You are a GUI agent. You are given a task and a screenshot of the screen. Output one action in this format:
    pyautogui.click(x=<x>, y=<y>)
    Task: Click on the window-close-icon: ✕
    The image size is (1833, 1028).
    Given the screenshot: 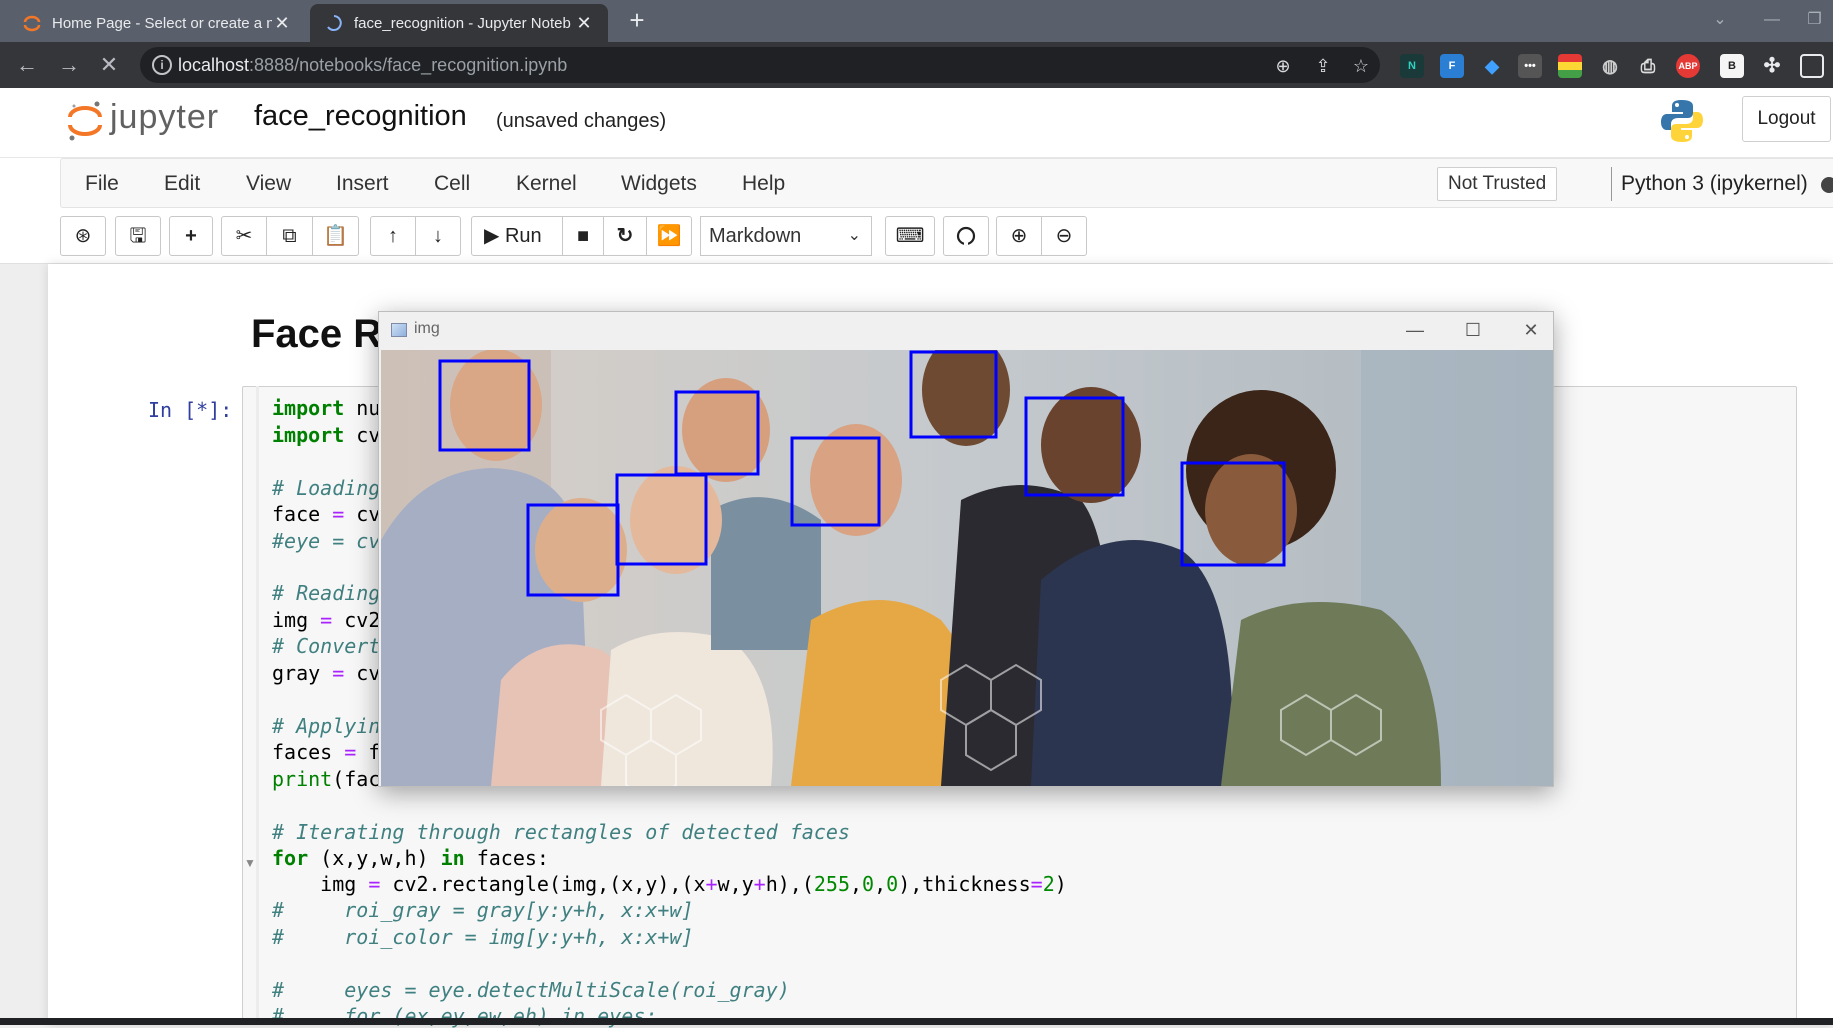 What is the action you would take?
    pyautogui.click(x=1531, y=330)
    